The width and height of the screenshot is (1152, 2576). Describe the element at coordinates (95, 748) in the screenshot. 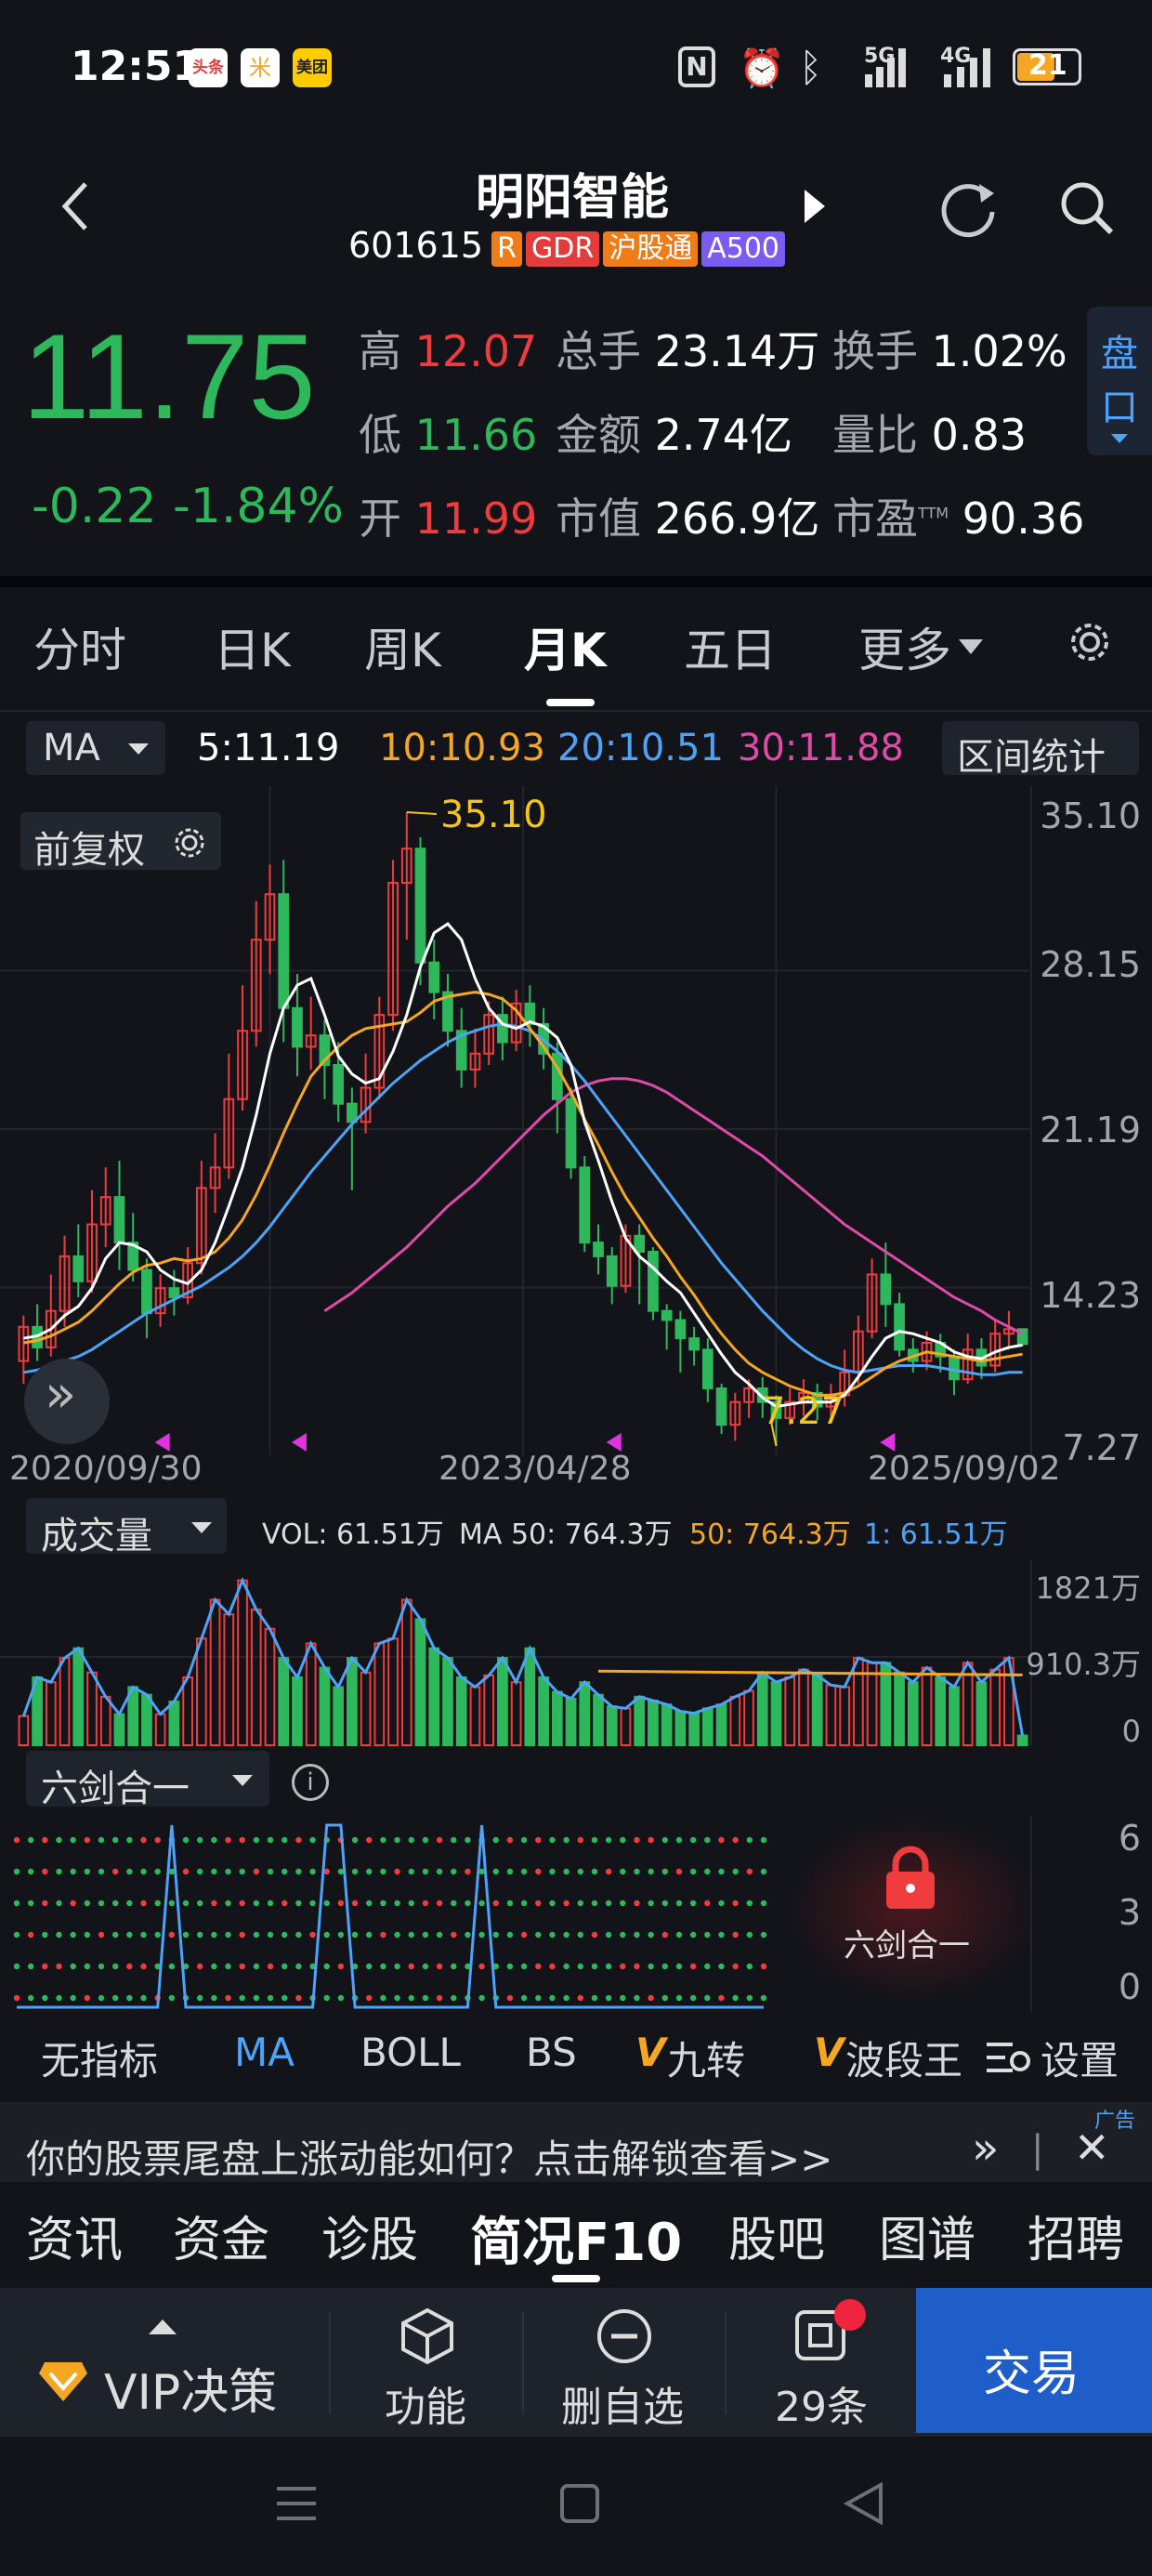

I see `ma-selector: MA` at that location.